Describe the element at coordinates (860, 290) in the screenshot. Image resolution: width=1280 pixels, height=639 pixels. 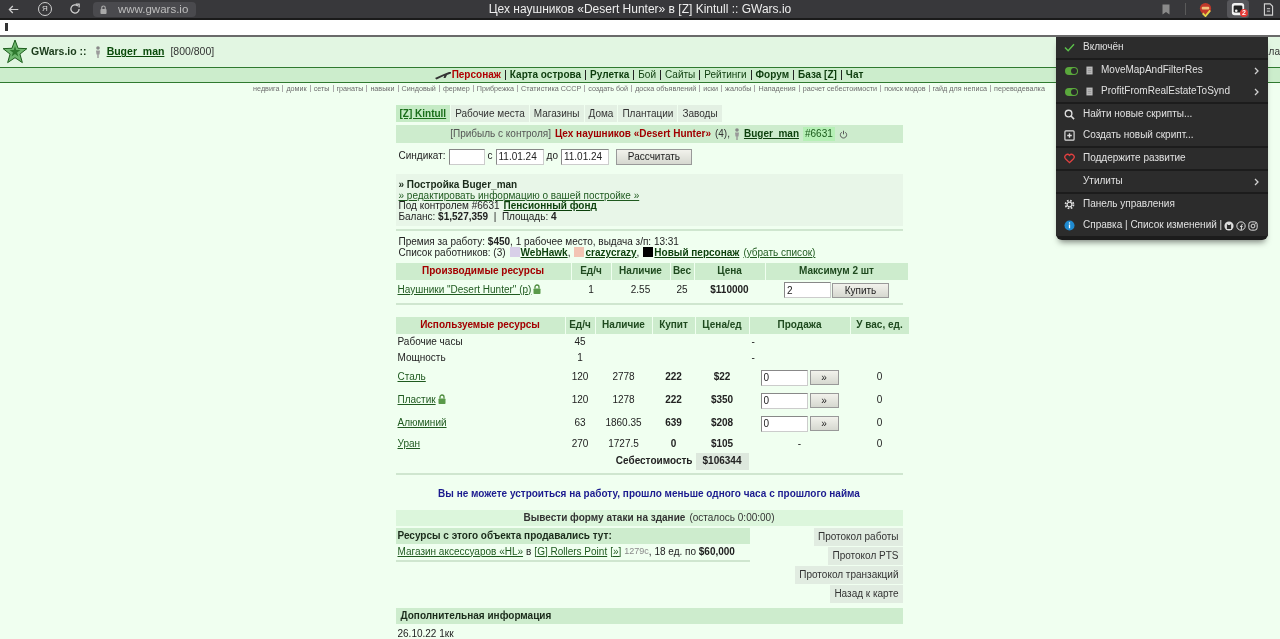
I see `buy-button: Купить` at that location.